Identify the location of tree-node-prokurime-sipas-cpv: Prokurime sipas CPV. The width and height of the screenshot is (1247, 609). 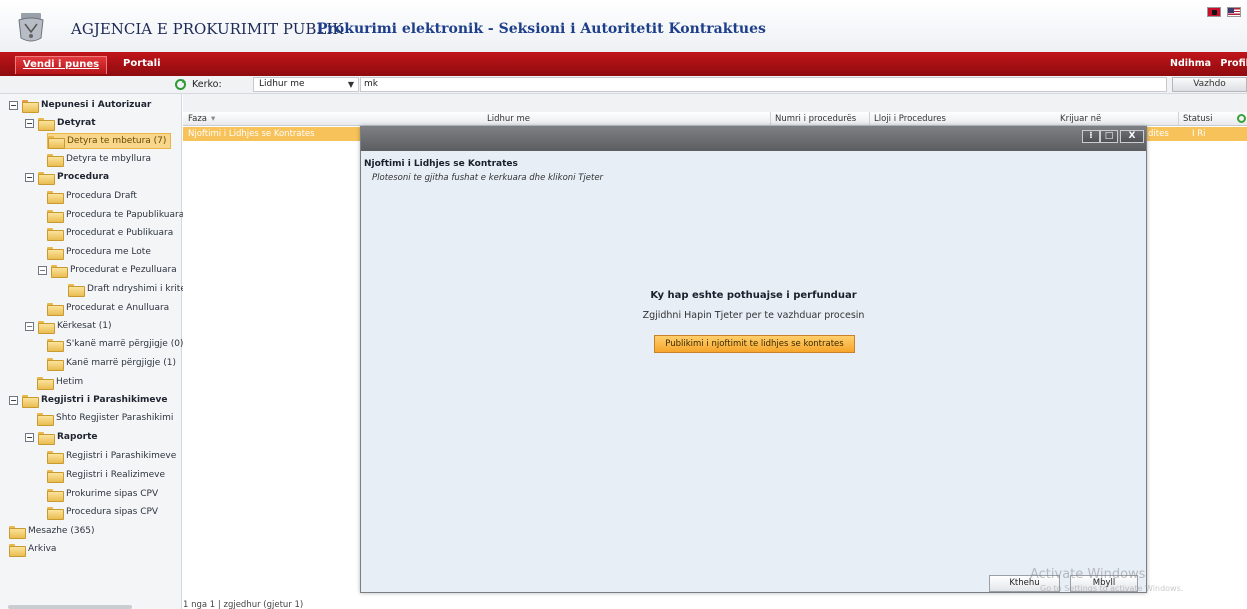
(102, 494).